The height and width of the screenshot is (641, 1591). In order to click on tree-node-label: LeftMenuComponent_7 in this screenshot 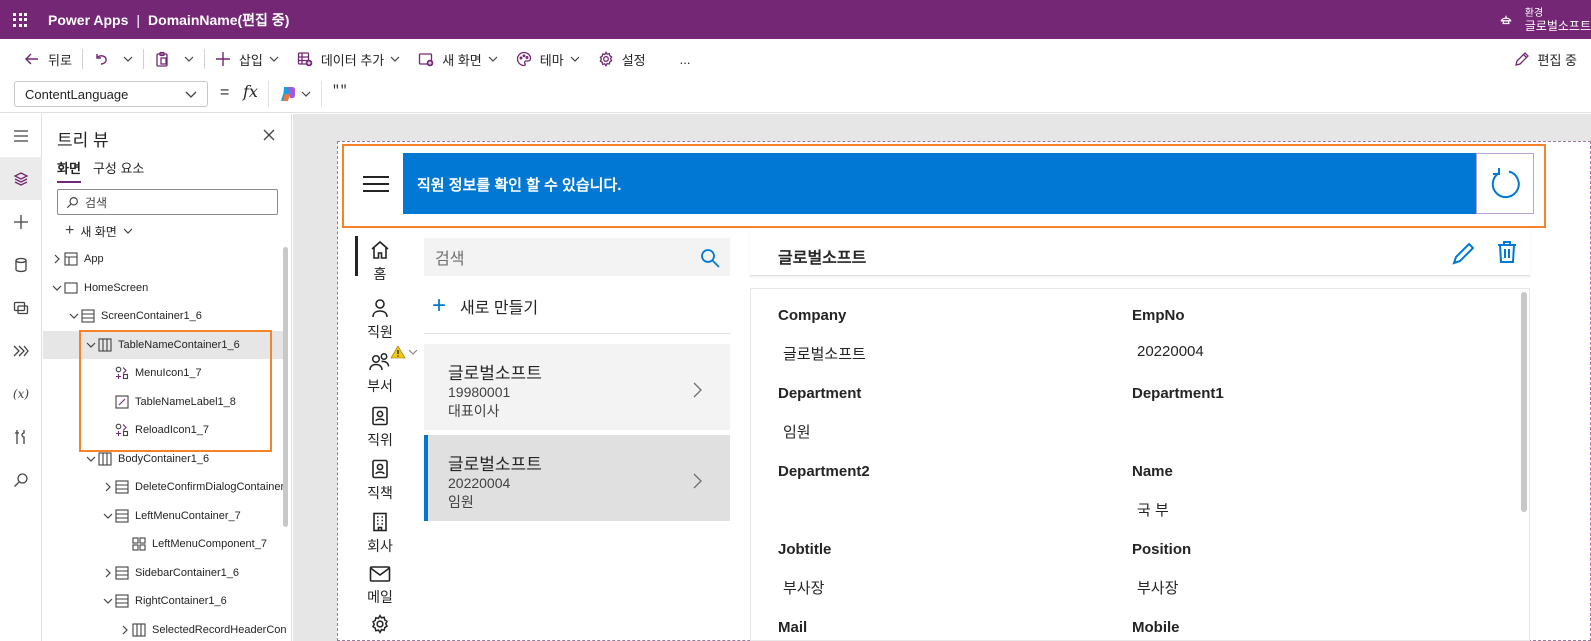, I will do `click(209, 544)`.